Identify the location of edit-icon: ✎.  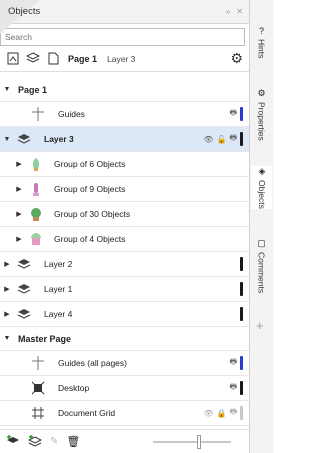
(54, 441).